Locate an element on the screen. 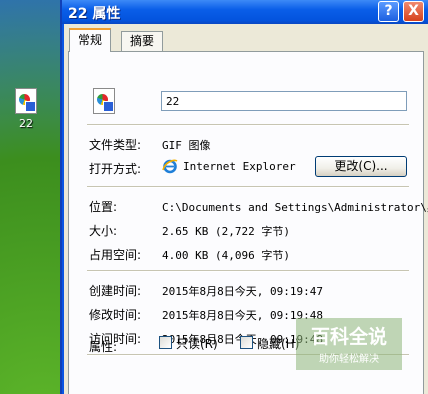  attributes-label: 属性: is located at coordinates (103, 347).